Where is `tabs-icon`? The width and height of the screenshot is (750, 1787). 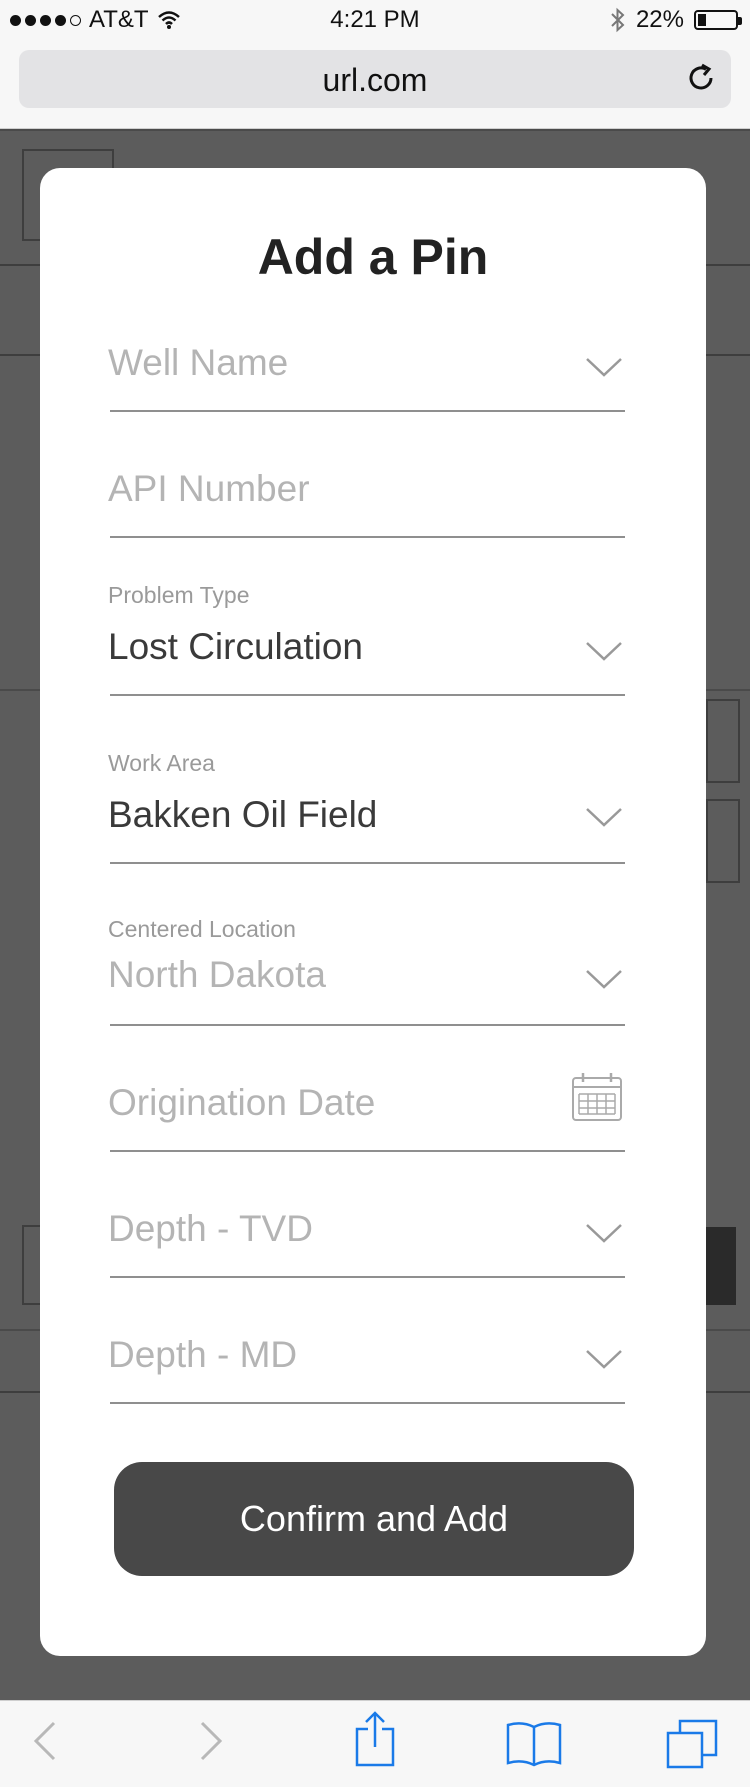 tabs-icon is located at coordinates (692, 1744).